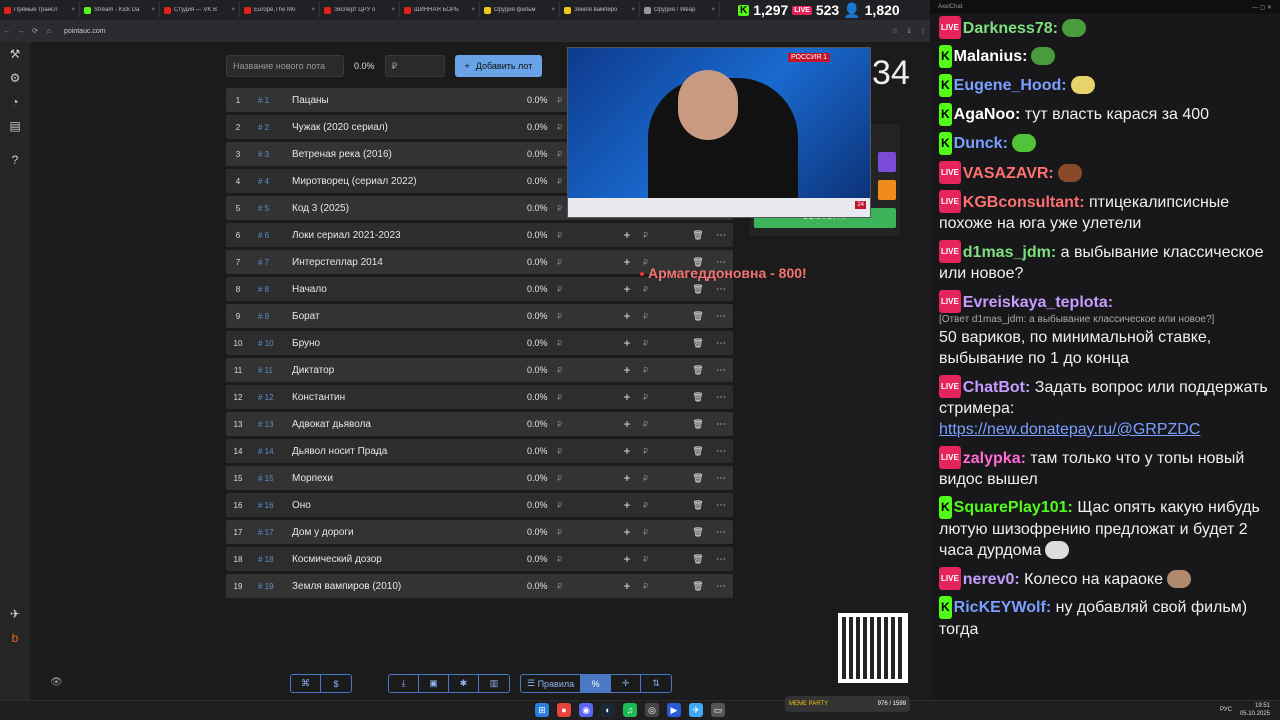 Image resolution: width=1280 pixels, height=720 pixels. What do you see at coordinates (1010, 85) in the screenshot?
I see `chat-nick: Eugene_Hood:` at bounding box center [1010, 85].